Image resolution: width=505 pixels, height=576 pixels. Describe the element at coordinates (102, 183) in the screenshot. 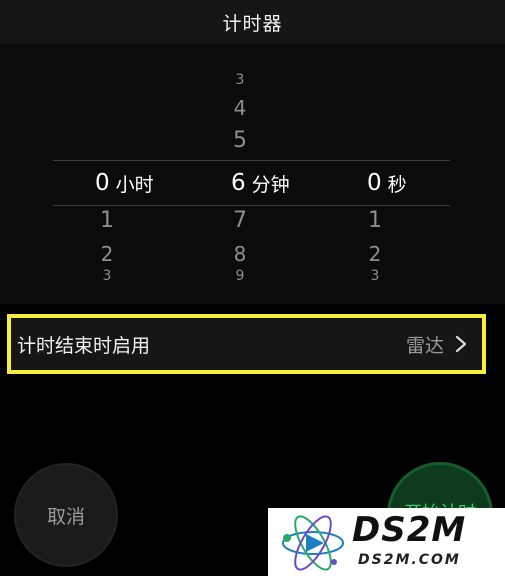

I see `hours-value: 0` at that location.